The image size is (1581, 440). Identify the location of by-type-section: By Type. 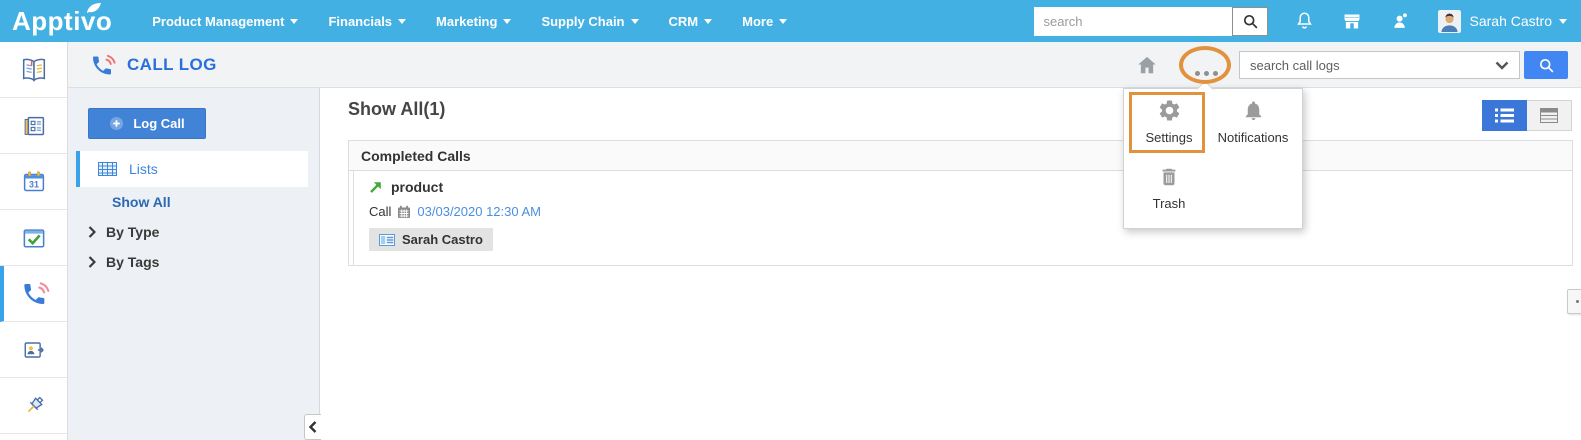
(123, 232).